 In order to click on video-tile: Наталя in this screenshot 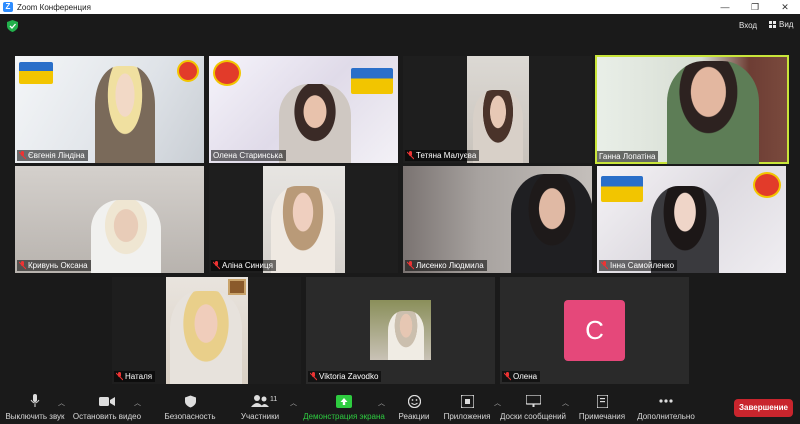, I will do `click(206, 330)`.